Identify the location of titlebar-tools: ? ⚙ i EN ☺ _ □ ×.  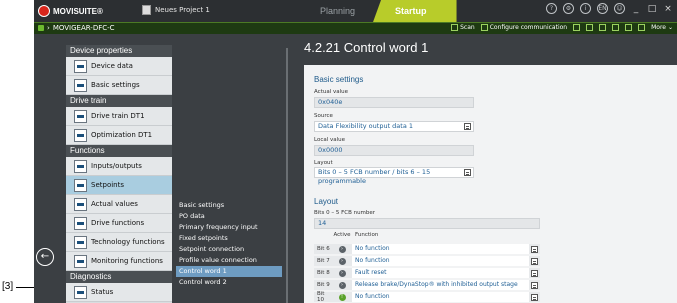
(609, 8).